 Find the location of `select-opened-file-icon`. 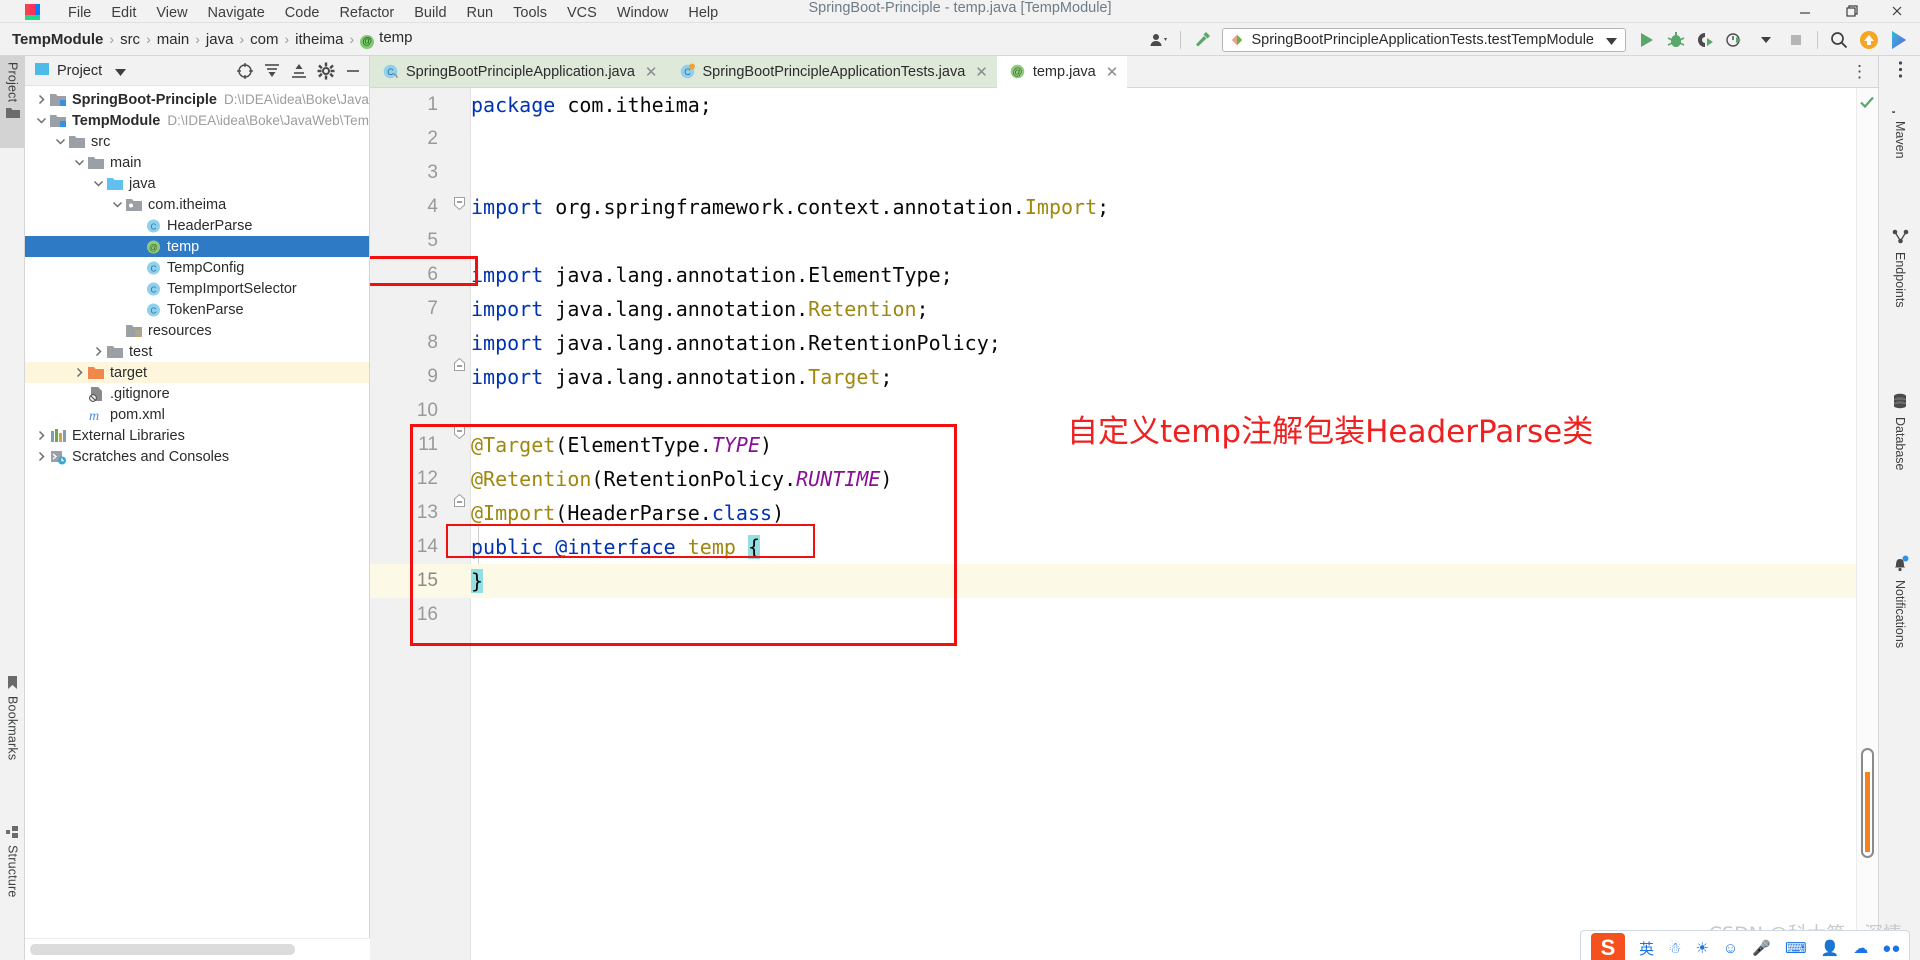

select-opened-file-icon is located at coordinates (244, 71).